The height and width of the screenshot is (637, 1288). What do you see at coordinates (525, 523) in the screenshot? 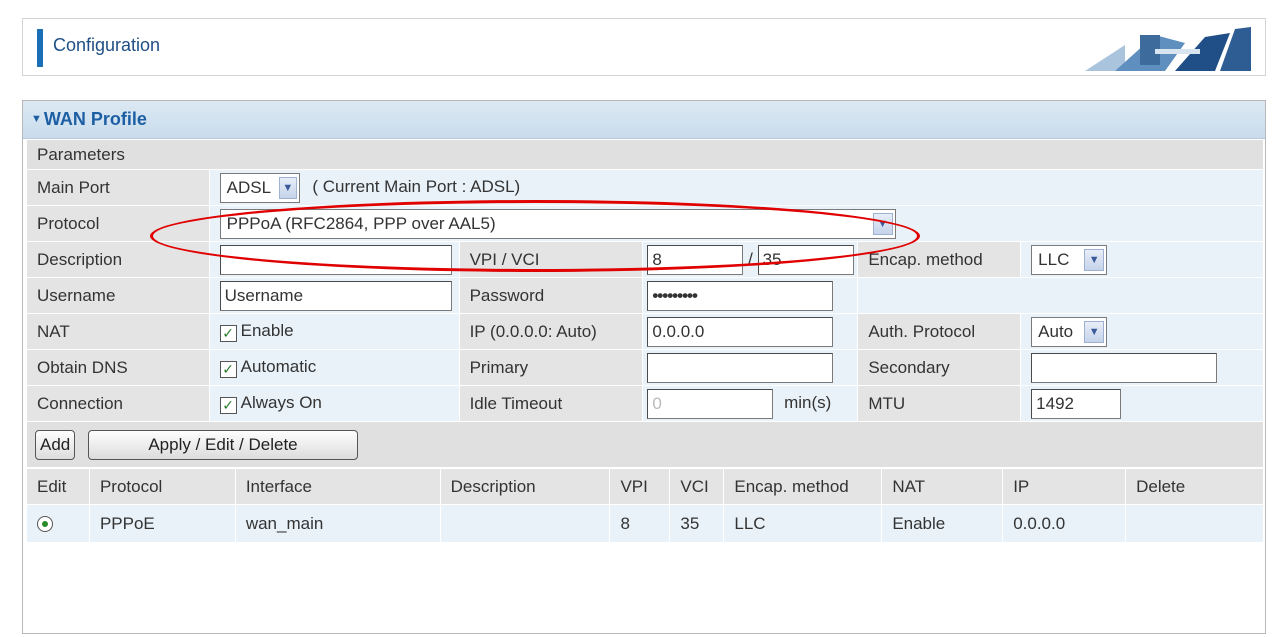
I see `row-description` at bounding box center [525, 523].